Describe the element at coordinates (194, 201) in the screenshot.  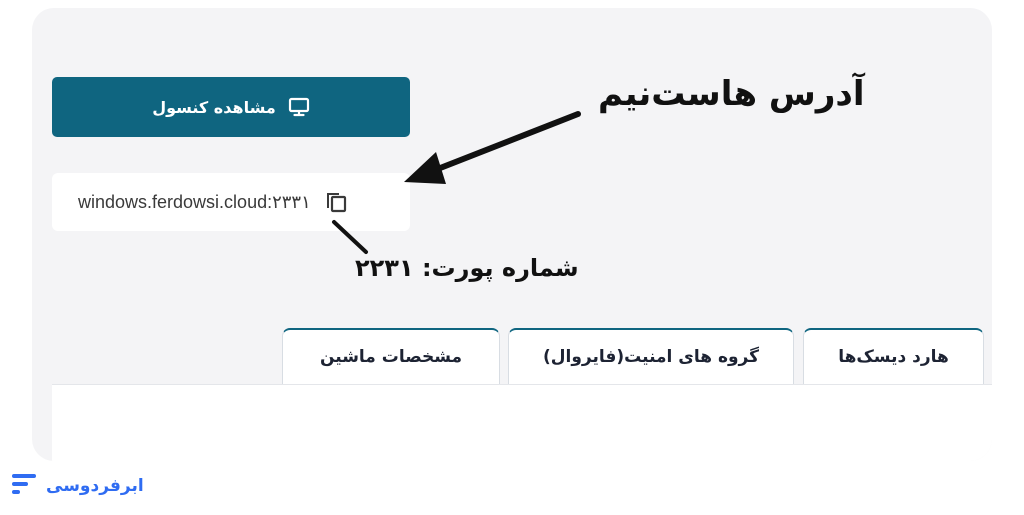
I see `host-address-text: windows.ferdowsi.cloud:۲۳۳۱` at that location.